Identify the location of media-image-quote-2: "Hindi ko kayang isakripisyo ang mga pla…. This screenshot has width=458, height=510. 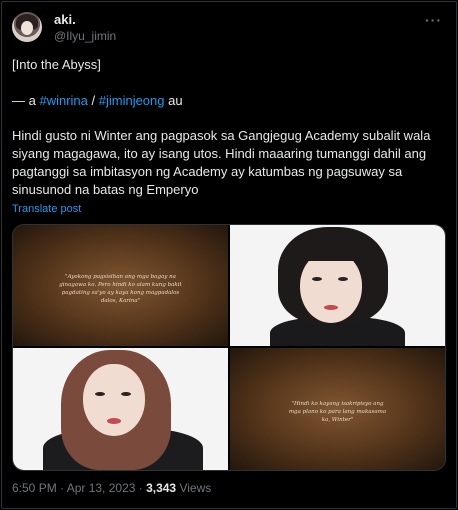
(337, 409).